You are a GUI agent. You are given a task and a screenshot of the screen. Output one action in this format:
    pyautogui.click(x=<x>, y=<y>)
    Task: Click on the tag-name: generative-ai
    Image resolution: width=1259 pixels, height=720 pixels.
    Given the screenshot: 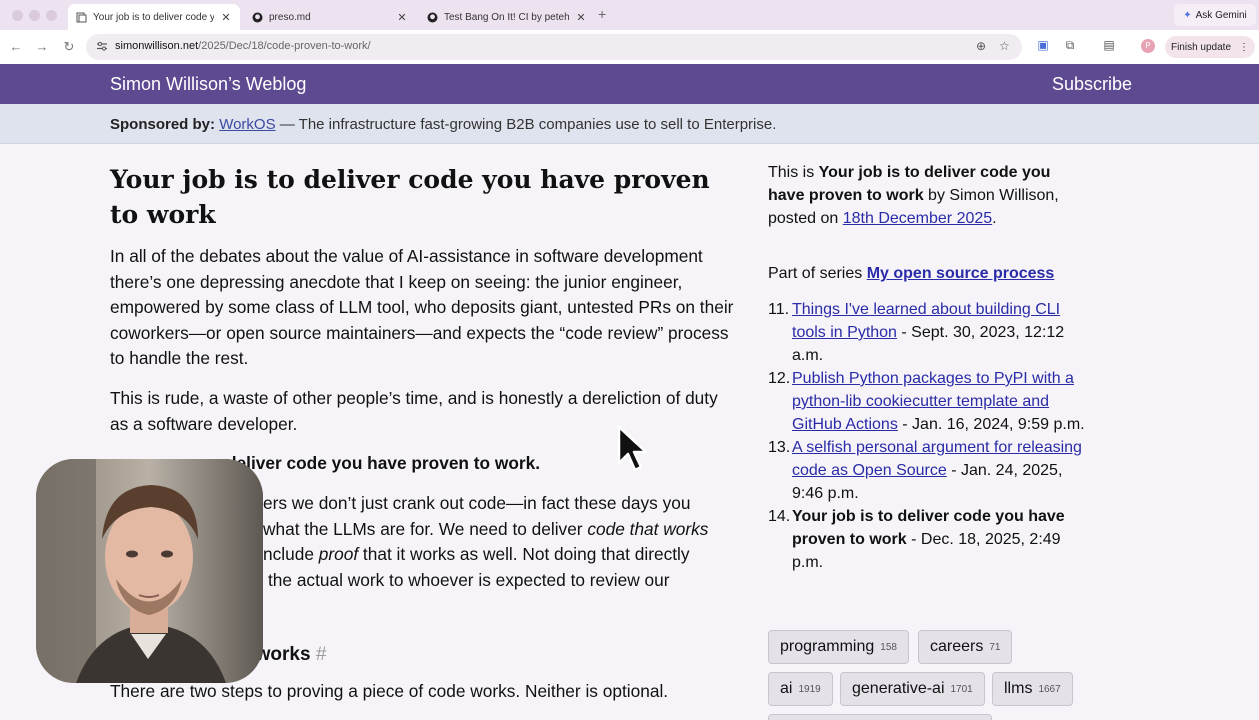 What is the action you would take?
    pyautogui.click(x=898, y=688)
    